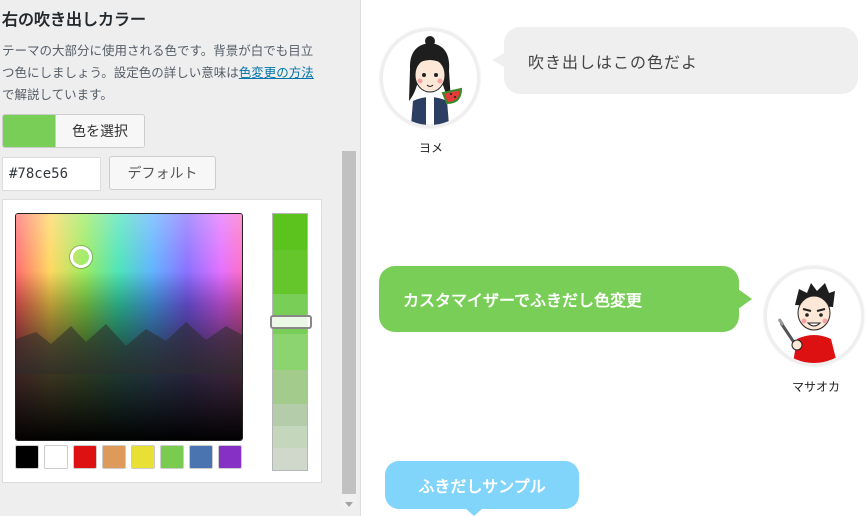 Image resolution: width=866 pixels, height=516 pixels. Describe the element at coordinates (807, 323) in the screenshot. I see `boy-character-icon` at that location.